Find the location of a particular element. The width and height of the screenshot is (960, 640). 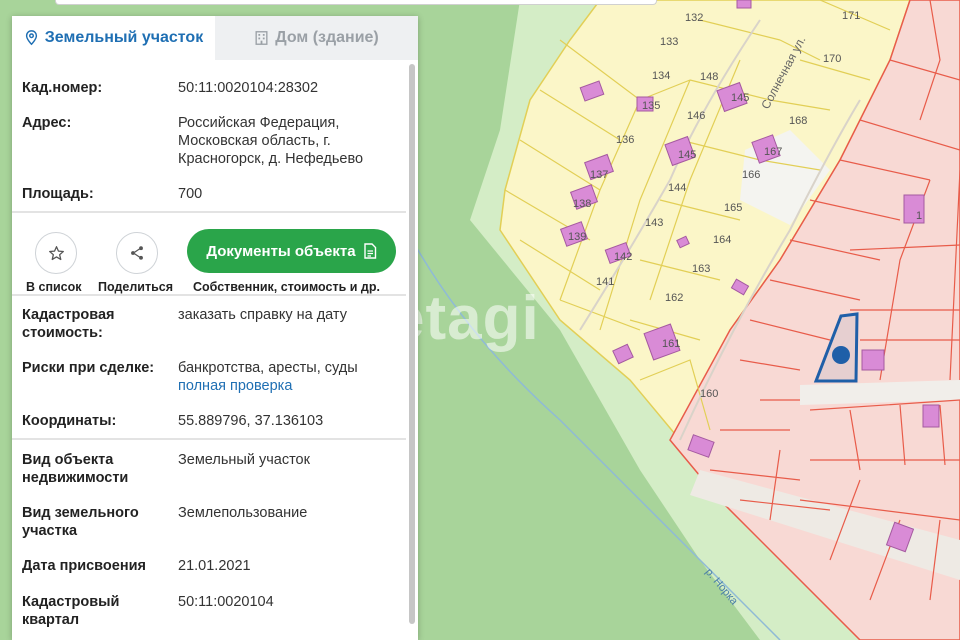

parcel-label: 1 is located at coordinates (919, 216).